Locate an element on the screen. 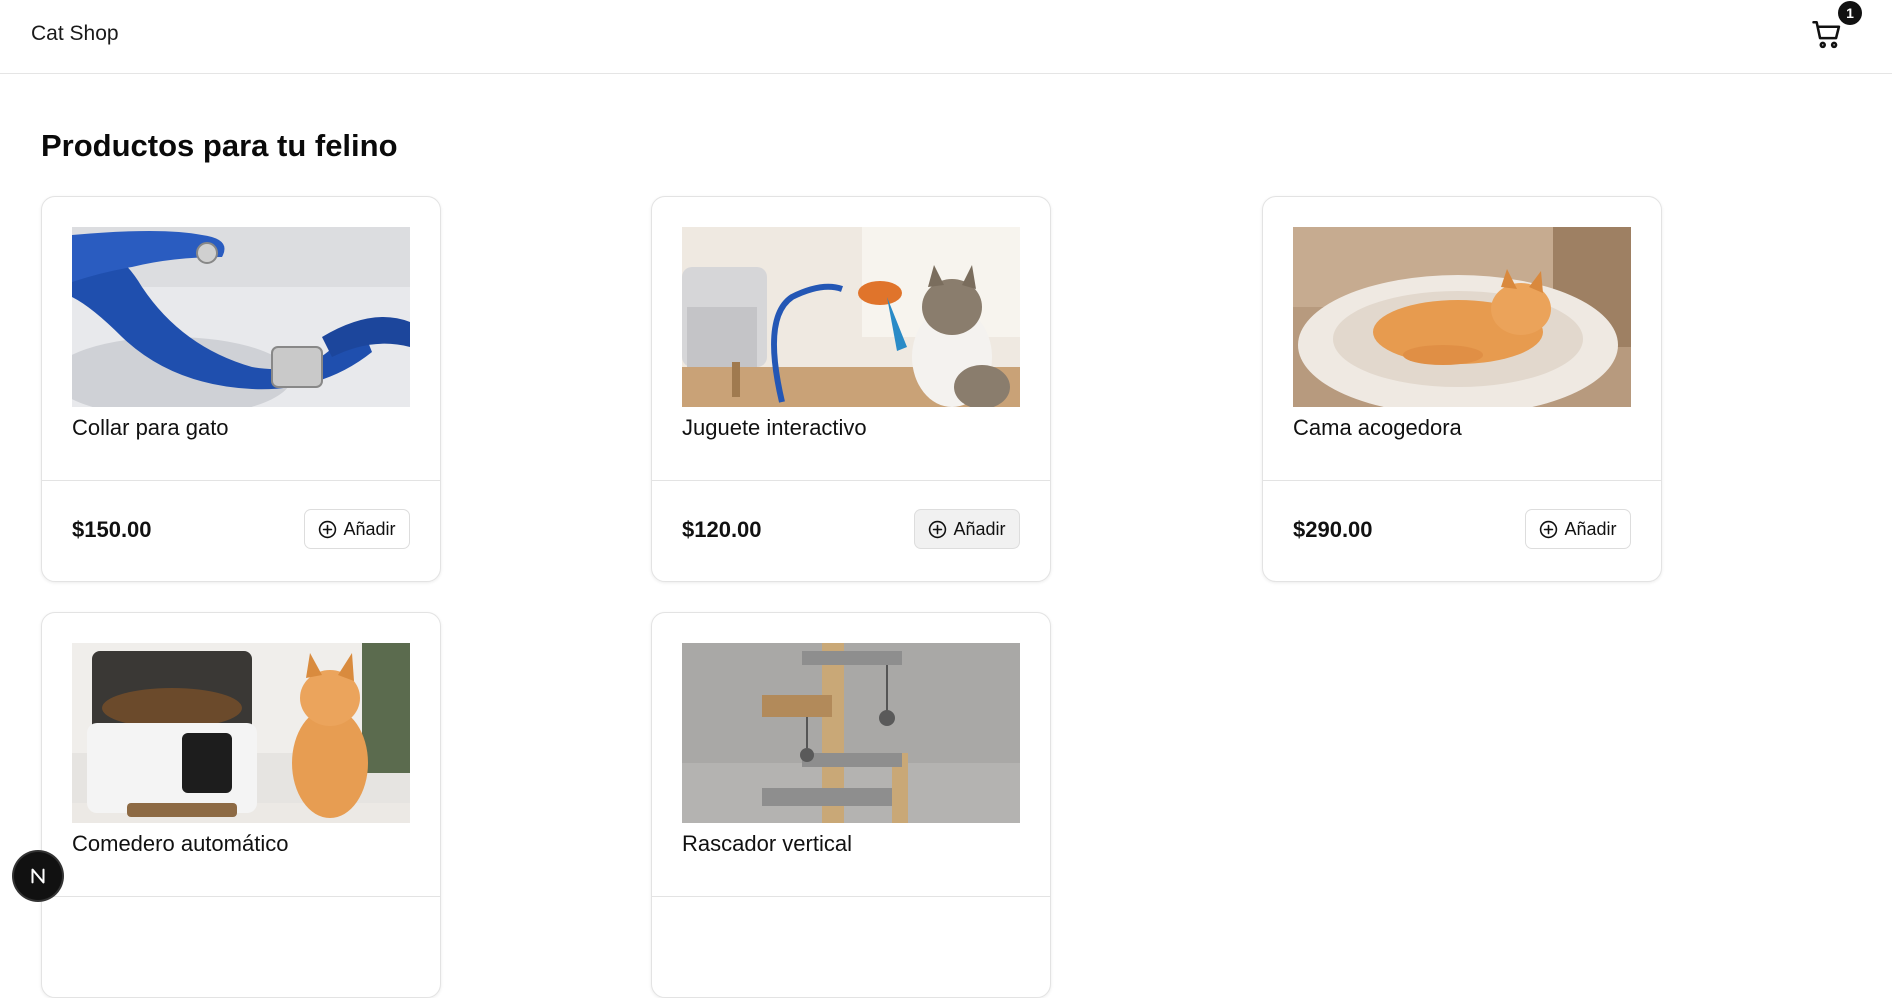 The height and width of the screenshot is (998, 1892). product-card: Comedero automático is located at coordinates (241, 805).